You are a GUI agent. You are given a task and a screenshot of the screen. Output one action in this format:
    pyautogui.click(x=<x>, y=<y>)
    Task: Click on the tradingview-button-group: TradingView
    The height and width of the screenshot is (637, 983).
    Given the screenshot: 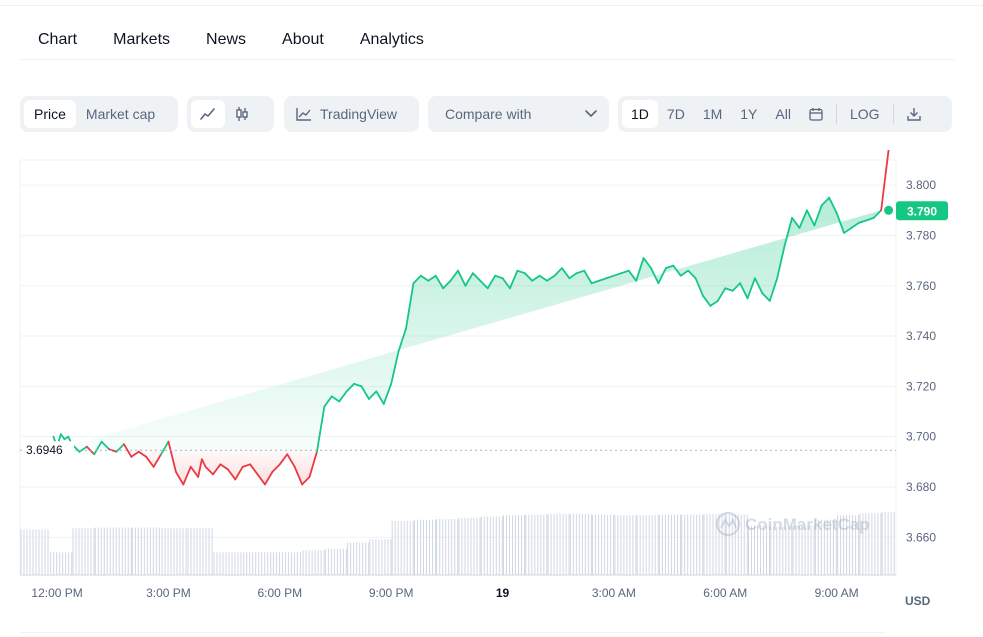 What is the action you would take?
    pyautogui.click(x=351, y=114)
    